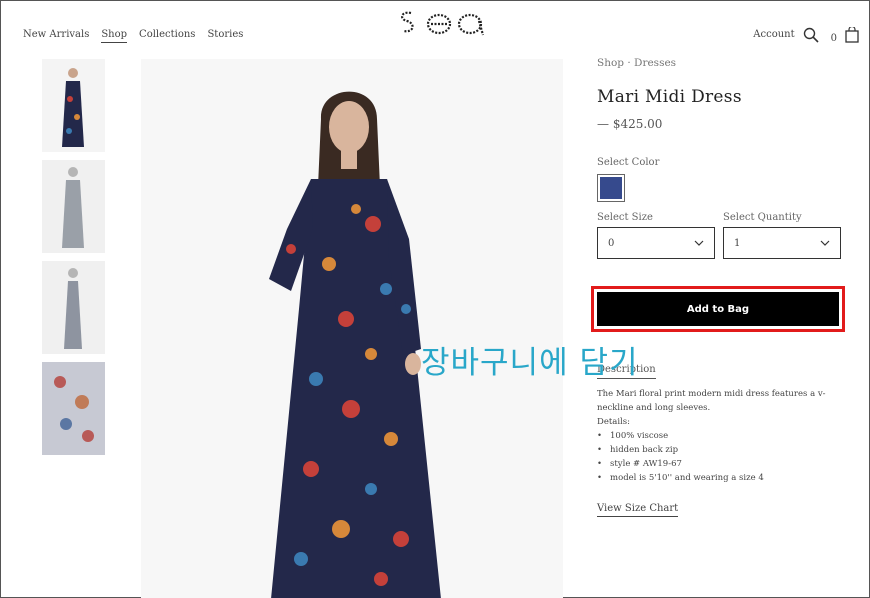 This screenshot has width=870, height=598. I want to click on breadcrumb: Shop · Dresses, so click(722, 63).